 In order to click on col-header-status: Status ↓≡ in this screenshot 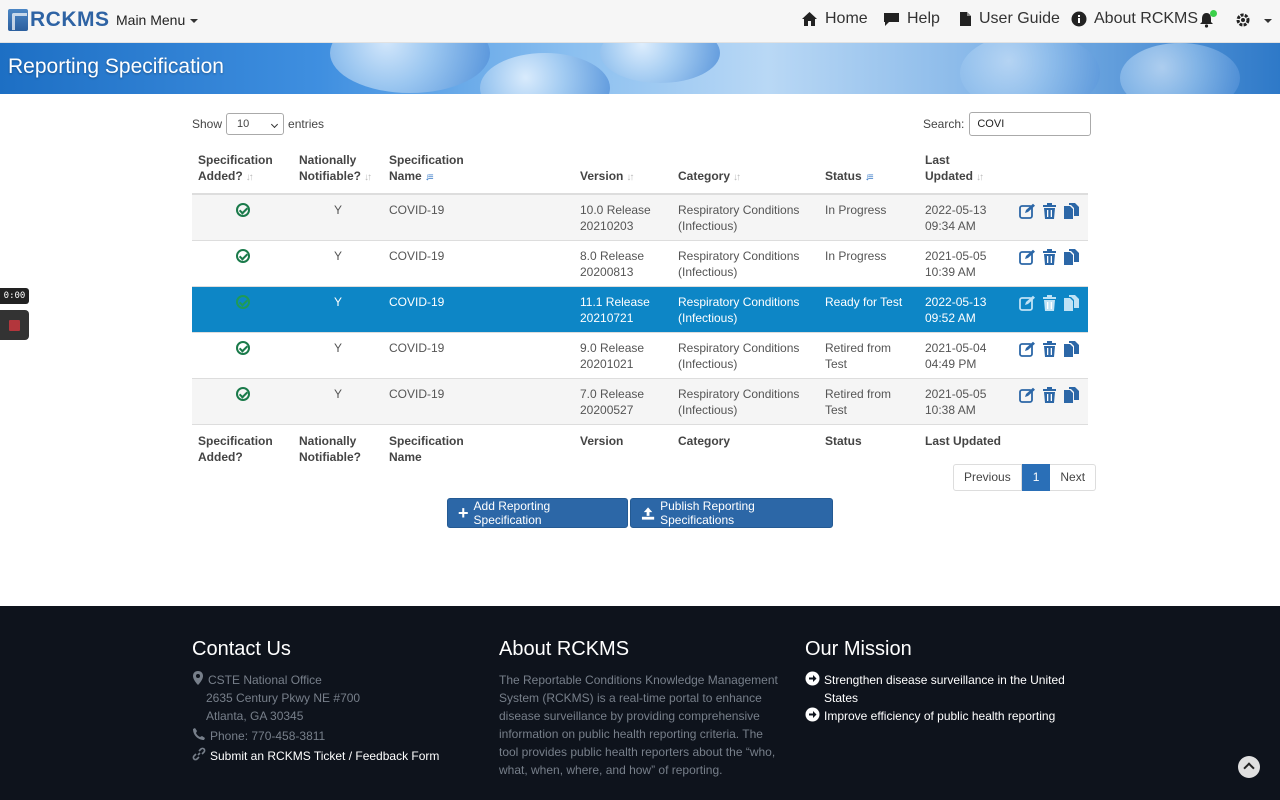, I will do `click(869, 171)`.